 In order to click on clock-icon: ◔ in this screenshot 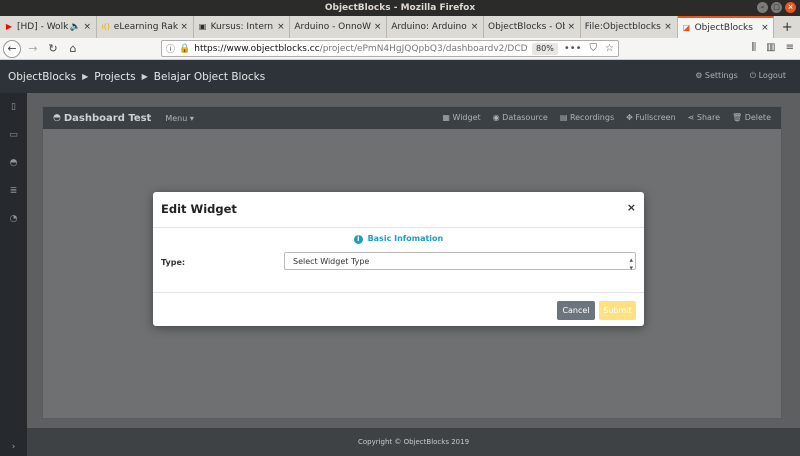, I will do `click(13, 219)`.